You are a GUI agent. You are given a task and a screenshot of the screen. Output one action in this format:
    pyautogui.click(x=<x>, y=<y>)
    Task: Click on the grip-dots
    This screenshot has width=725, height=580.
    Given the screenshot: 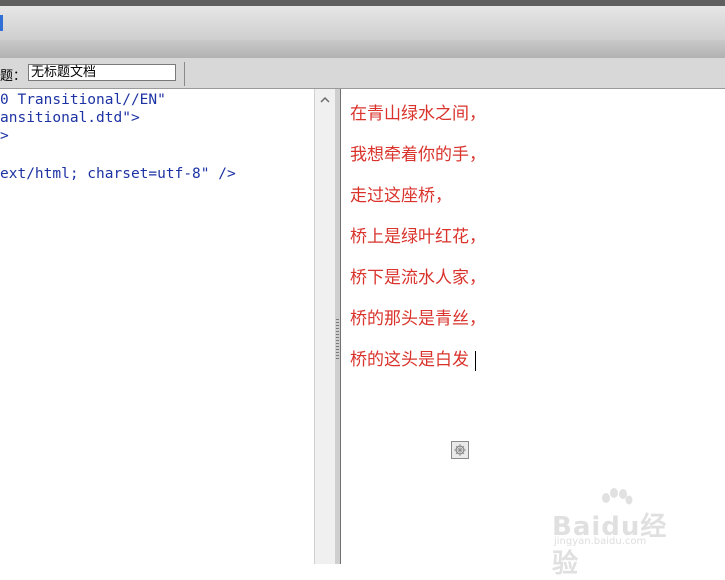 What is the action you would take?
    pyautogui.click(x=337, y=339)
    